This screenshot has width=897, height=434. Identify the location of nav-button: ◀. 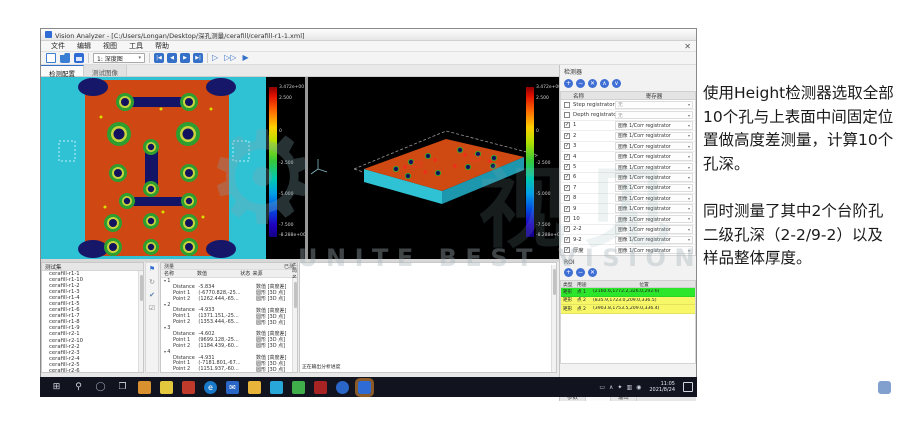
(172, 58).